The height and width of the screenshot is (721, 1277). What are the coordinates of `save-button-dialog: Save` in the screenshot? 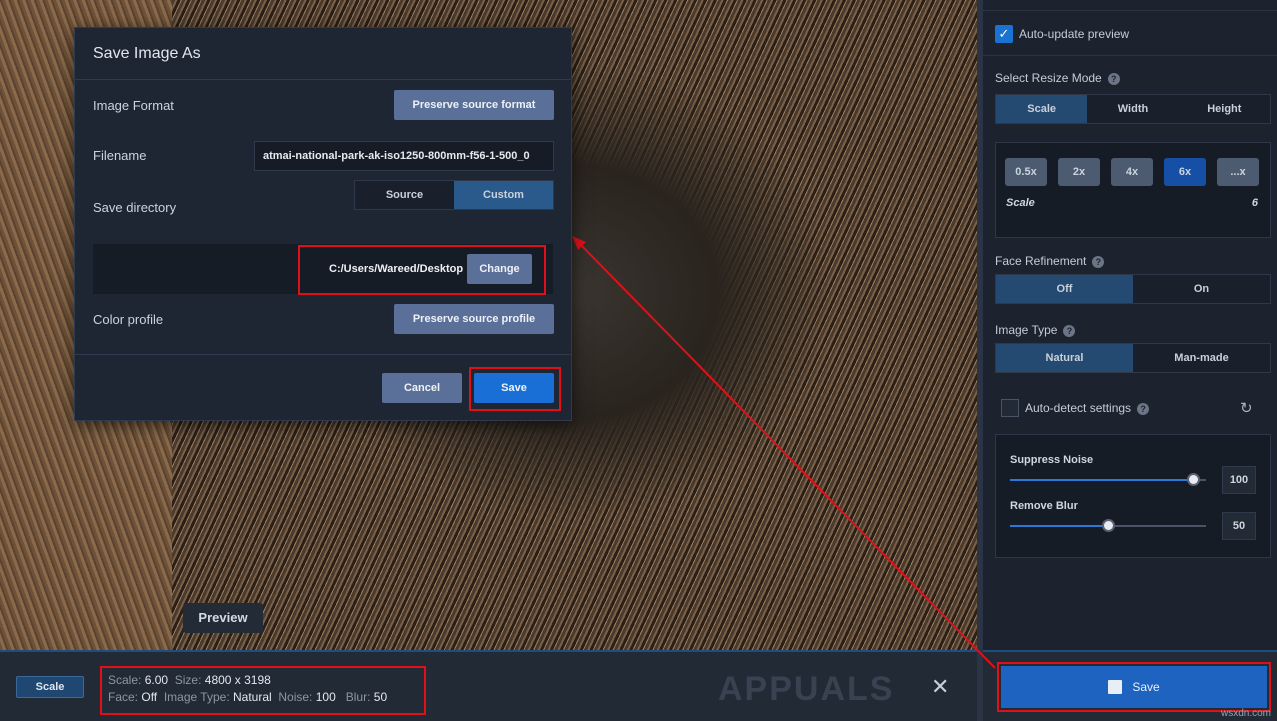 It's located at (514, 388).